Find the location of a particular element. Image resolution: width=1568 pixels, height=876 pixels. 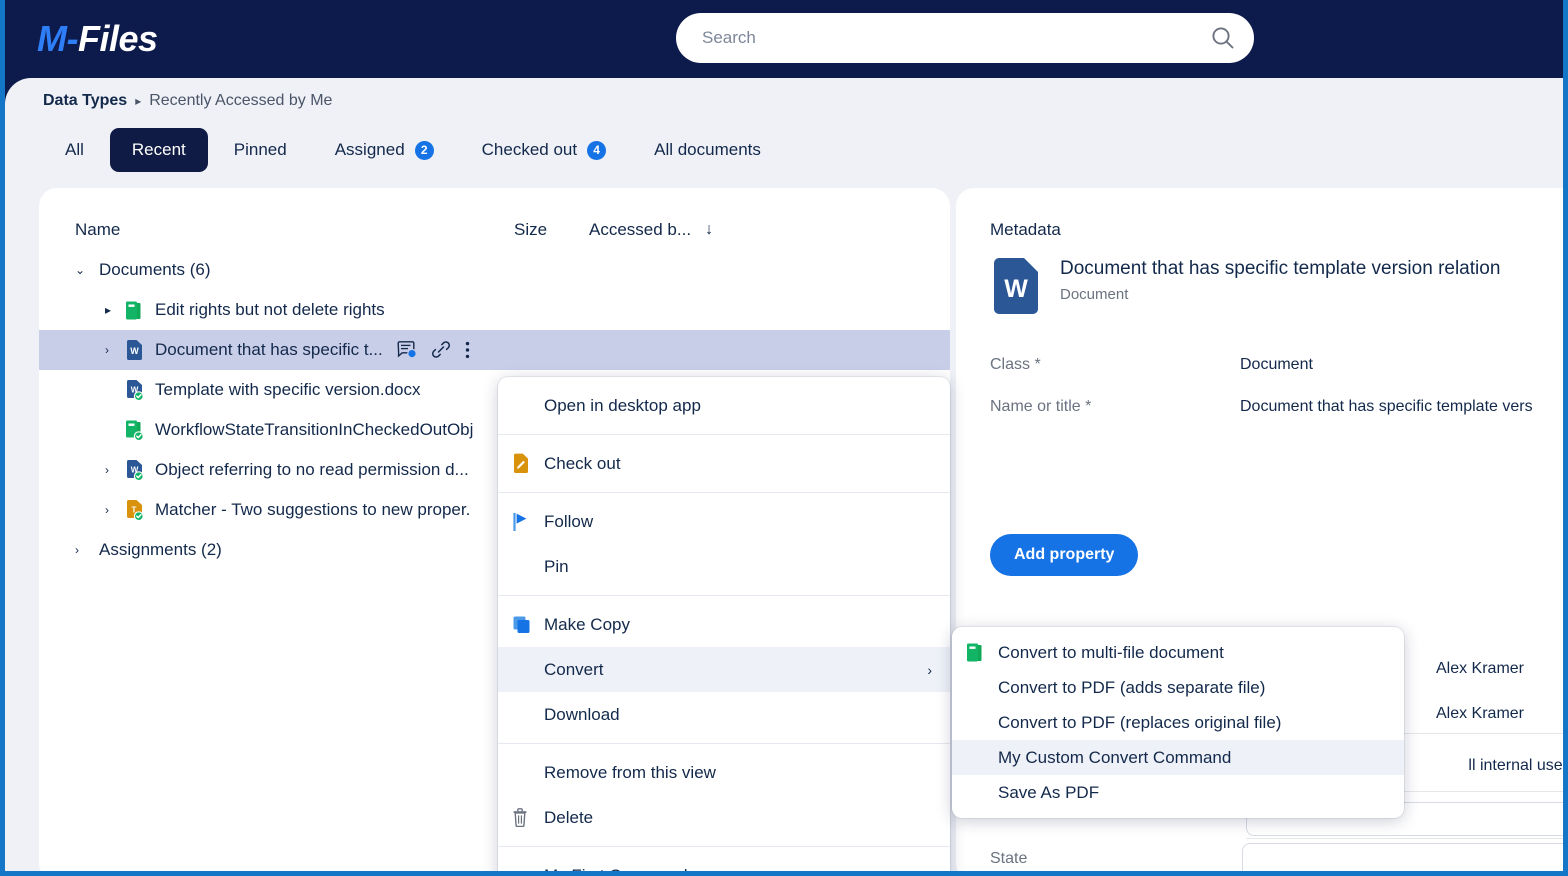

menu-item-label: Download is located at coordinates (582, 714).